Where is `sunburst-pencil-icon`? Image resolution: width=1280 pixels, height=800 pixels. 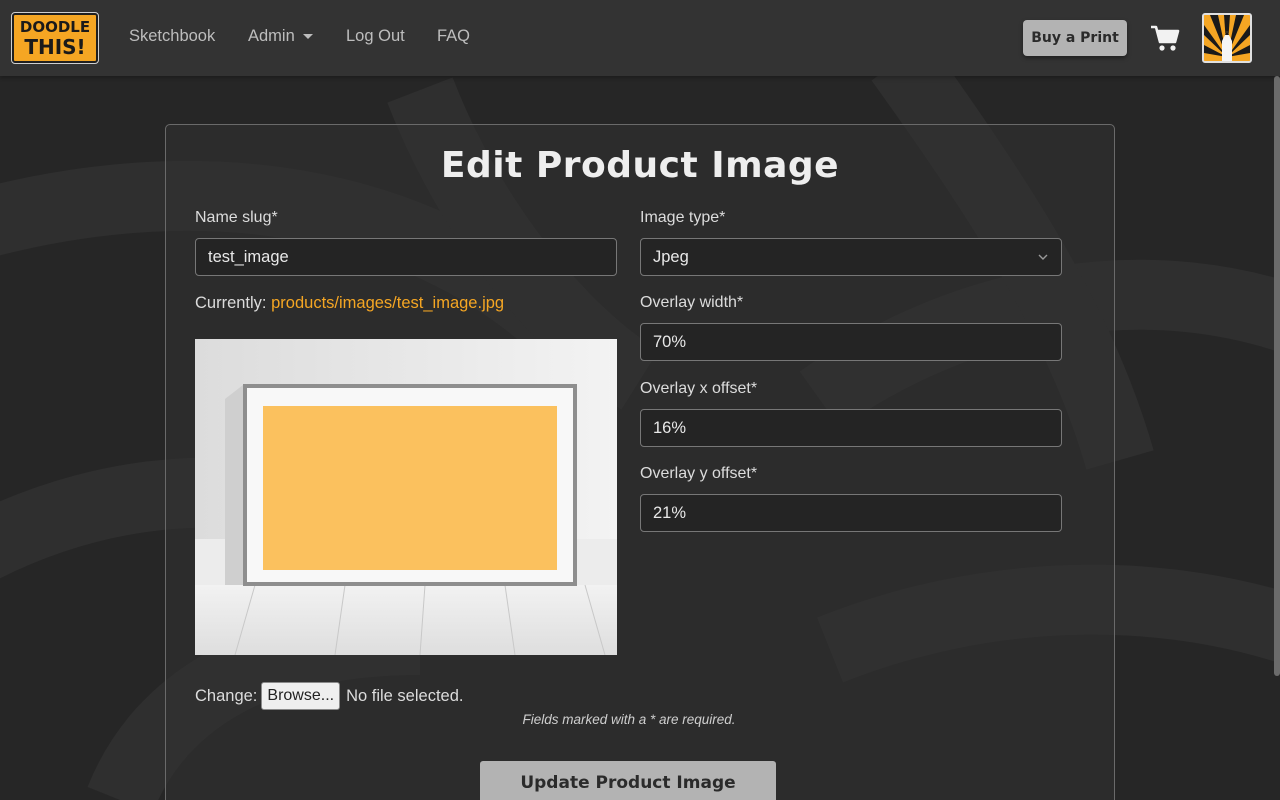 sunburst-pencil-icon is located at coordinates (1227, 38).